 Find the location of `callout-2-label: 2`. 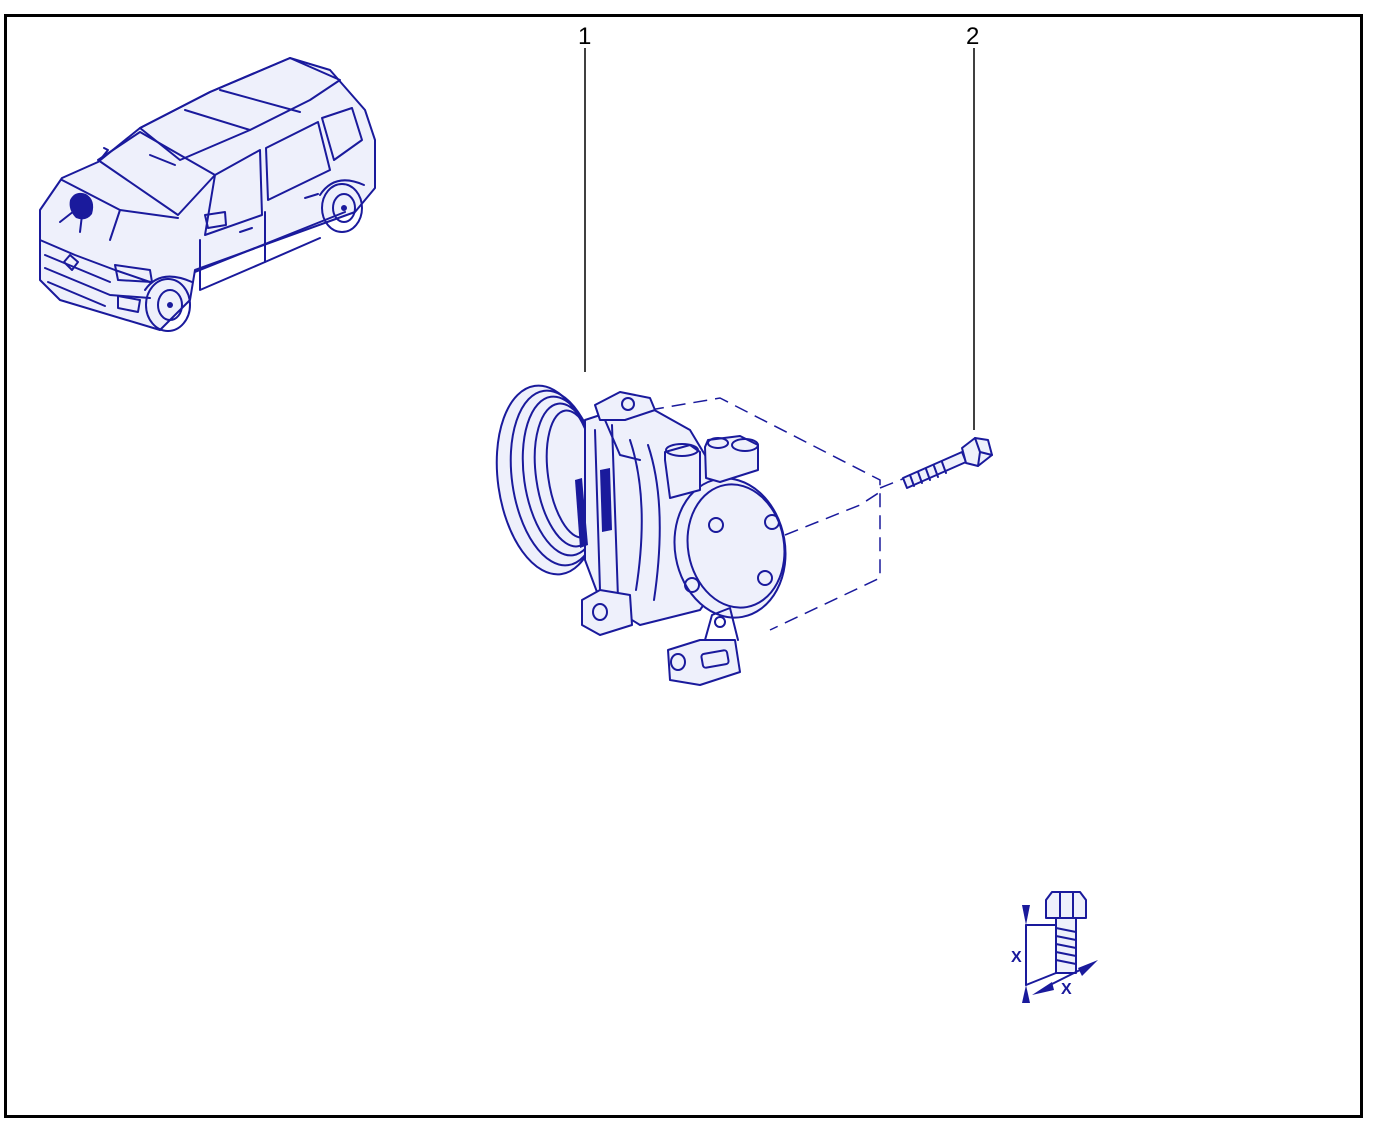

callout-2-label: 2 is located at coordinates (972, 36).